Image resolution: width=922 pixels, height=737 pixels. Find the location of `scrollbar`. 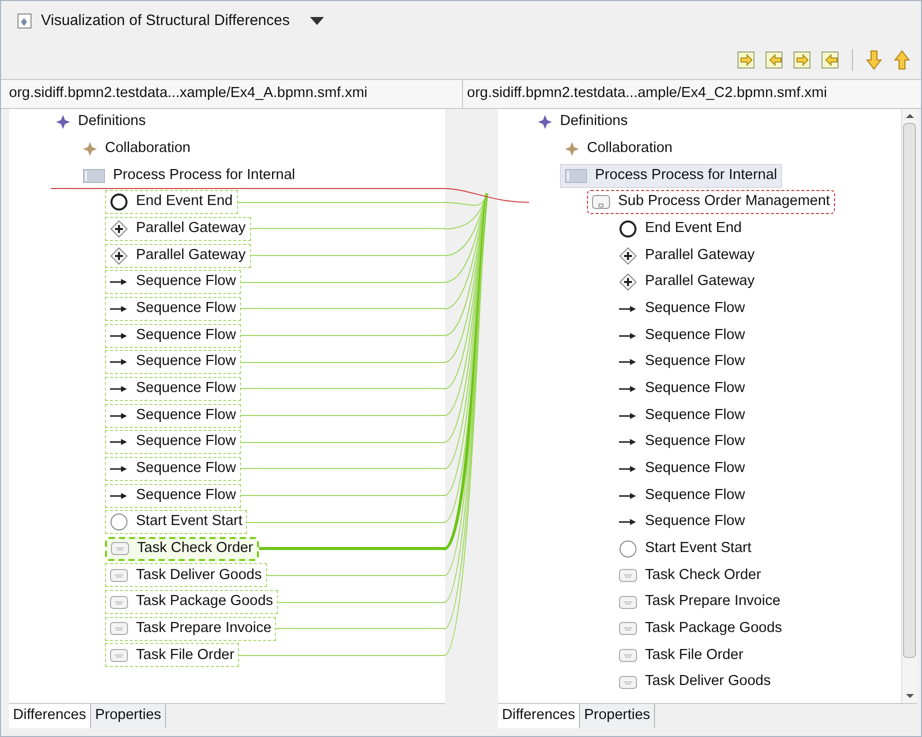

scrollbar is located at coordinates (909, 406).